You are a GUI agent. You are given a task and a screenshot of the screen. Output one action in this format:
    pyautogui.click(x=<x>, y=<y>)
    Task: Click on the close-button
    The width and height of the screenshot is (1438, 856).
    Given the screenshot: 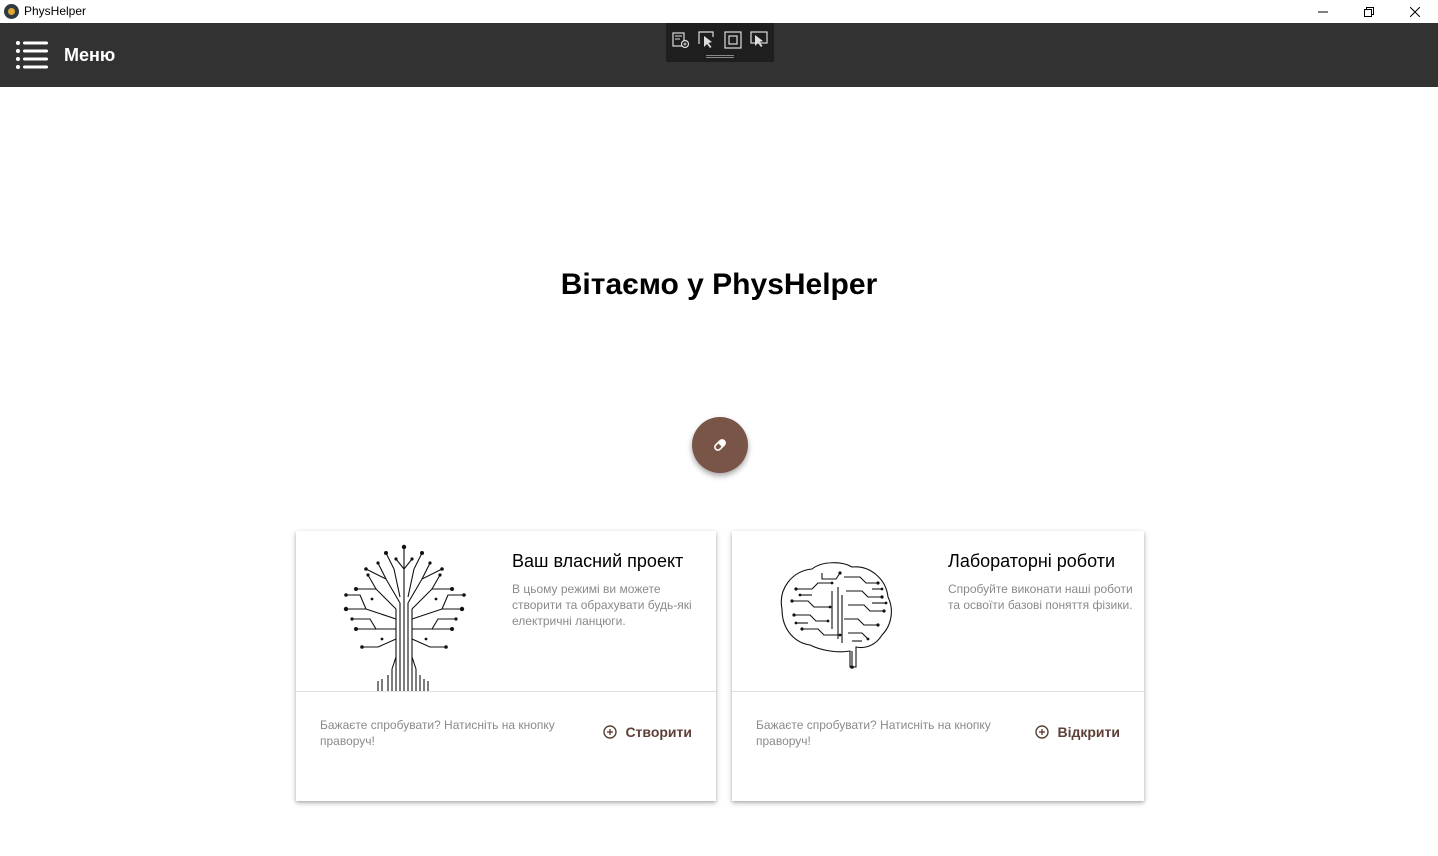 What is the action you would take?
    pyautogui.click(x=1415, y=11)
    